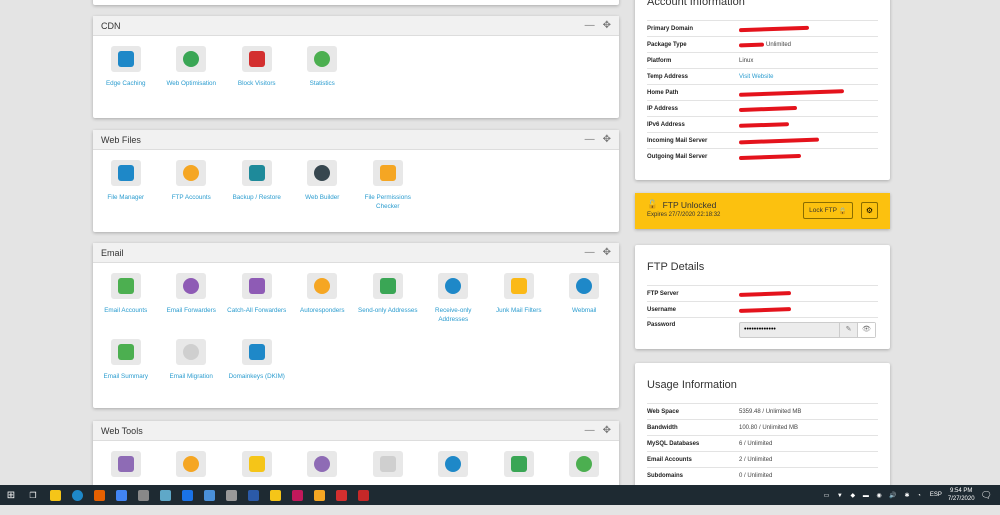  Describe the element at coordinates (387, 202) in the screenshot. I see `tool-label: File Permissions Checker` at that location.